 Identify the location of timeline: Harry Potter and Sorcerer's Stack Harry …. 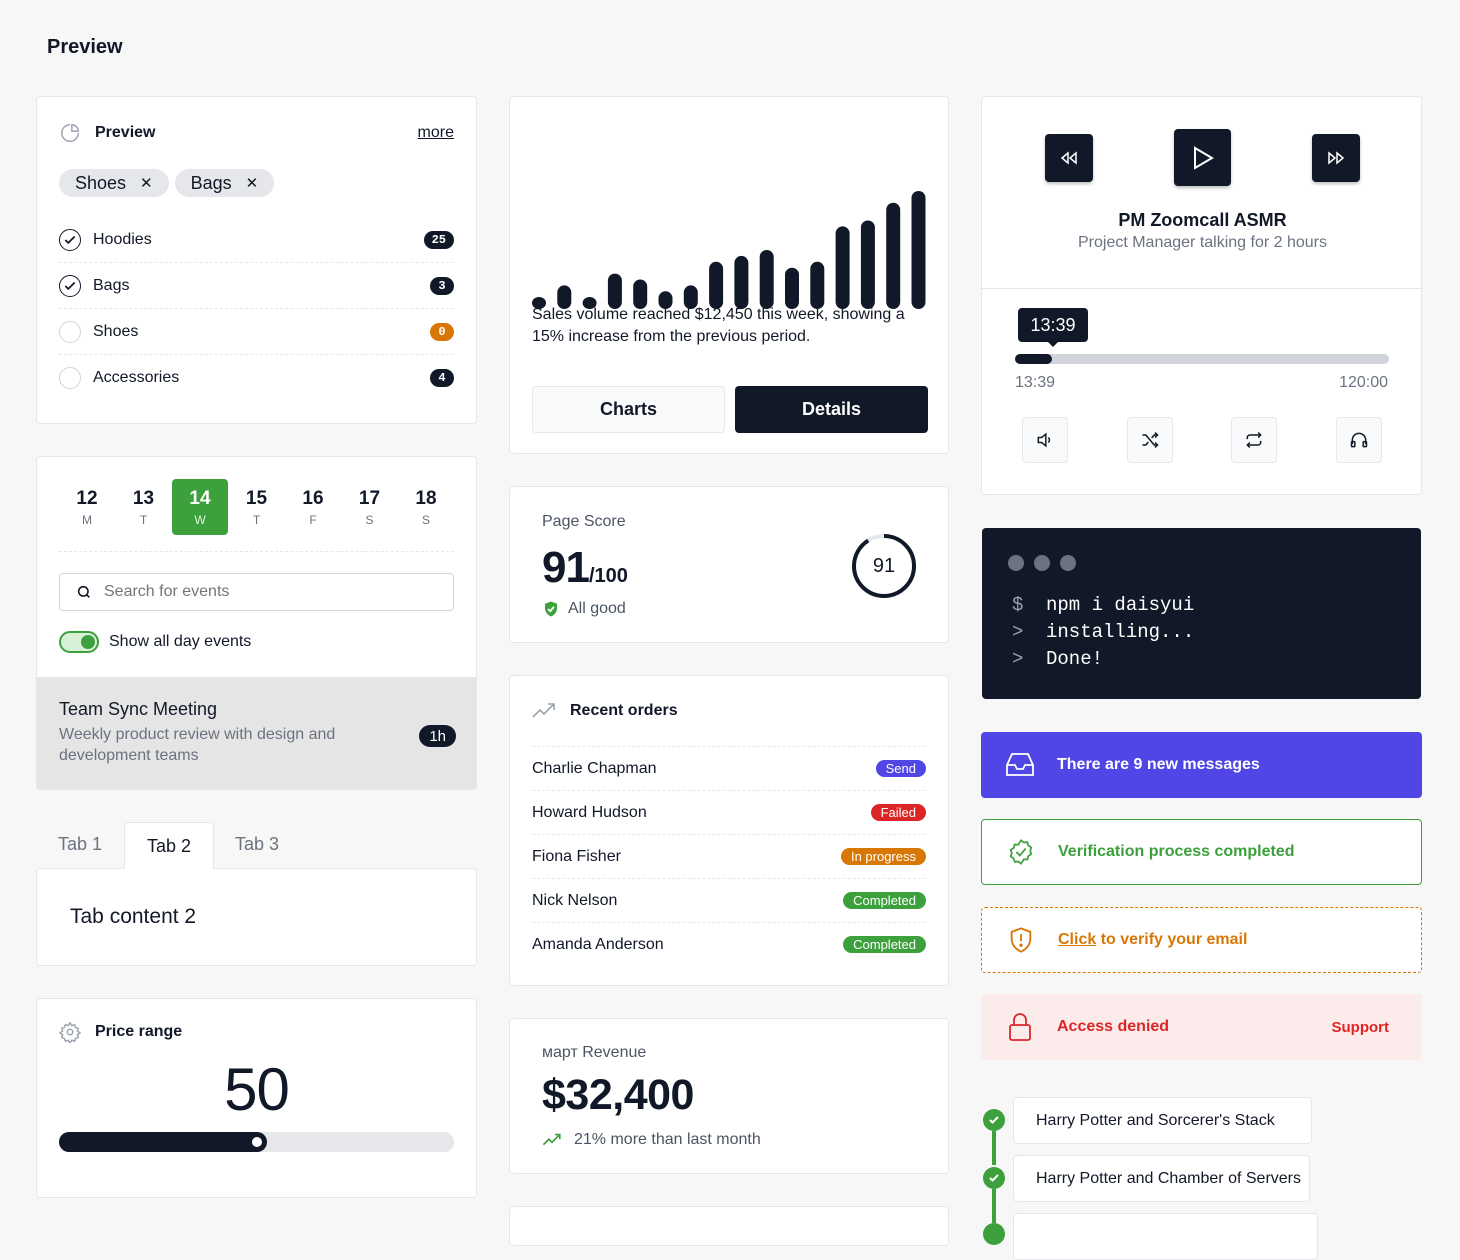
(1202, 1178).